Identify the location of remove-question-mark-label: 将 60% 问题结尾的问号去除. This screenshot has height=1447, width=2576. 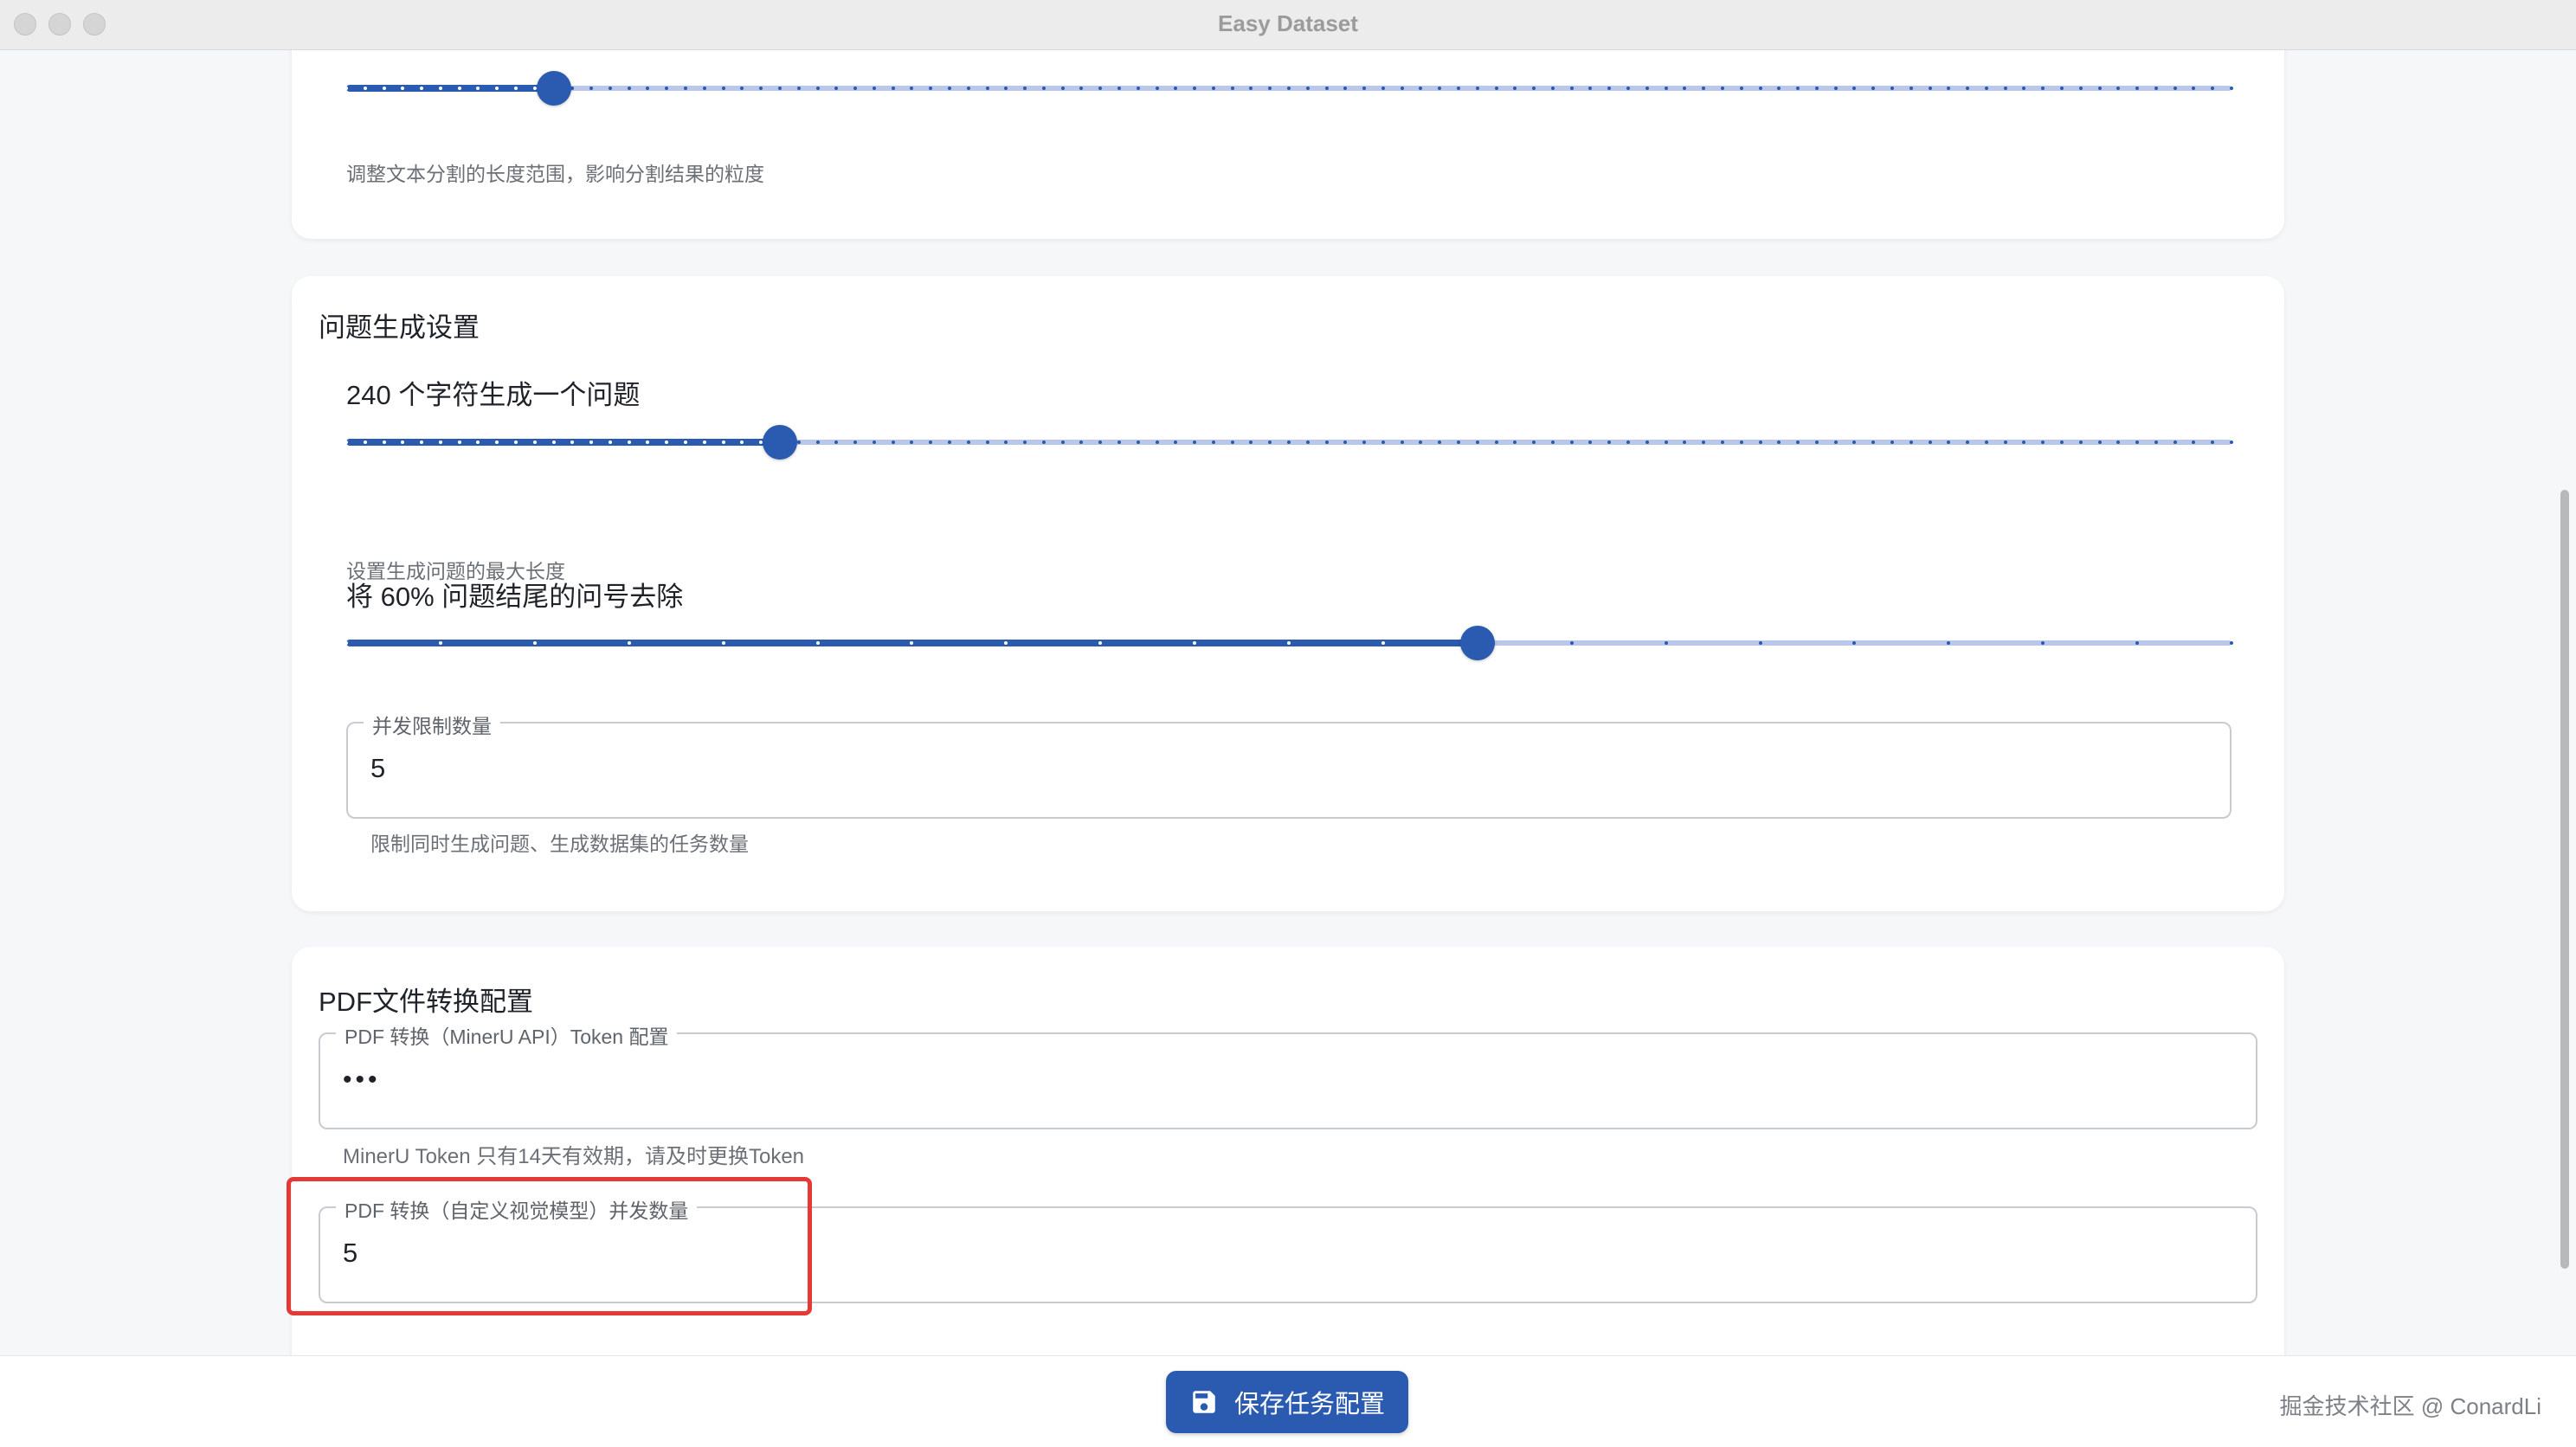
(515, 597).